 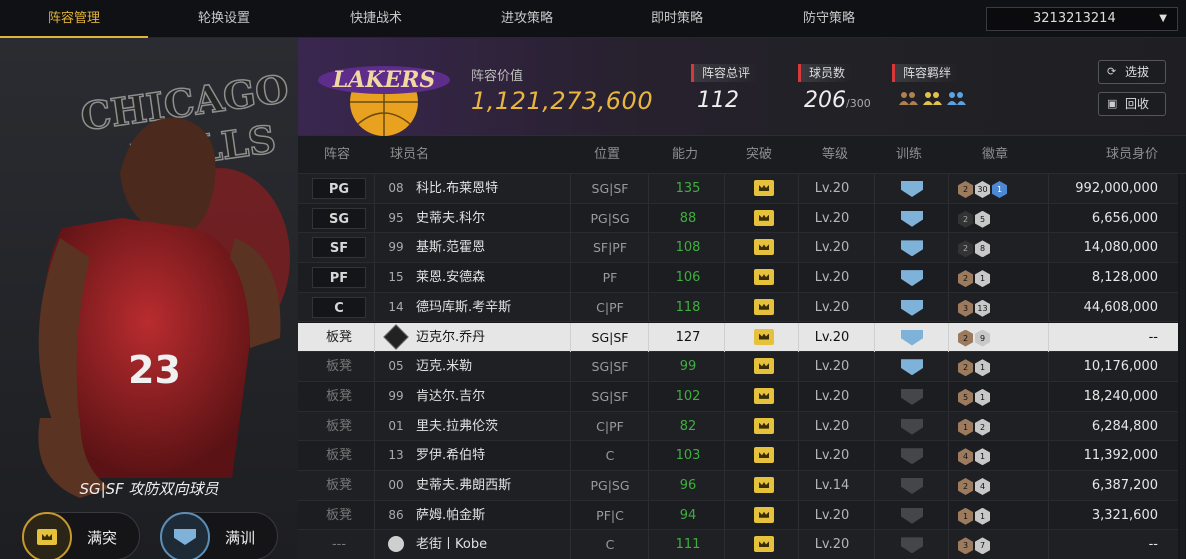 What do you see at coordinates (224, 19) in the screenshot?
I see `tab-rotation: 轮换设置` at bounding box center [224, 19].